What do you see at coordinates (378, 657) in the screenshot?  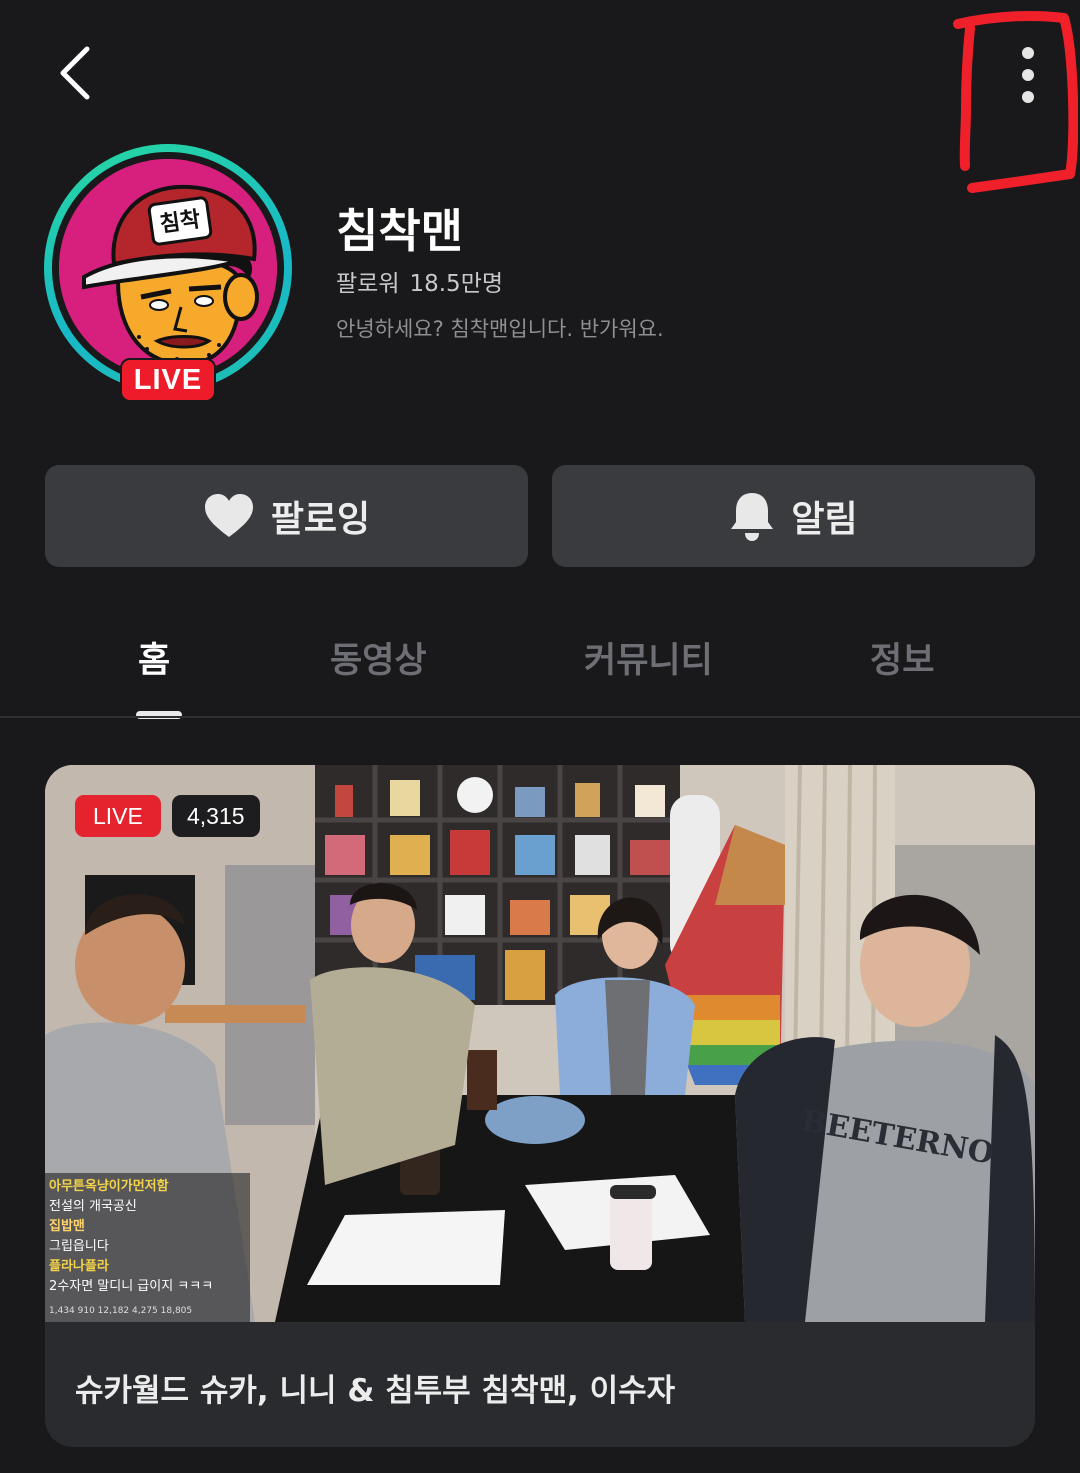 I see `tab-videos: 동영상` at bounding box center [378, 657].